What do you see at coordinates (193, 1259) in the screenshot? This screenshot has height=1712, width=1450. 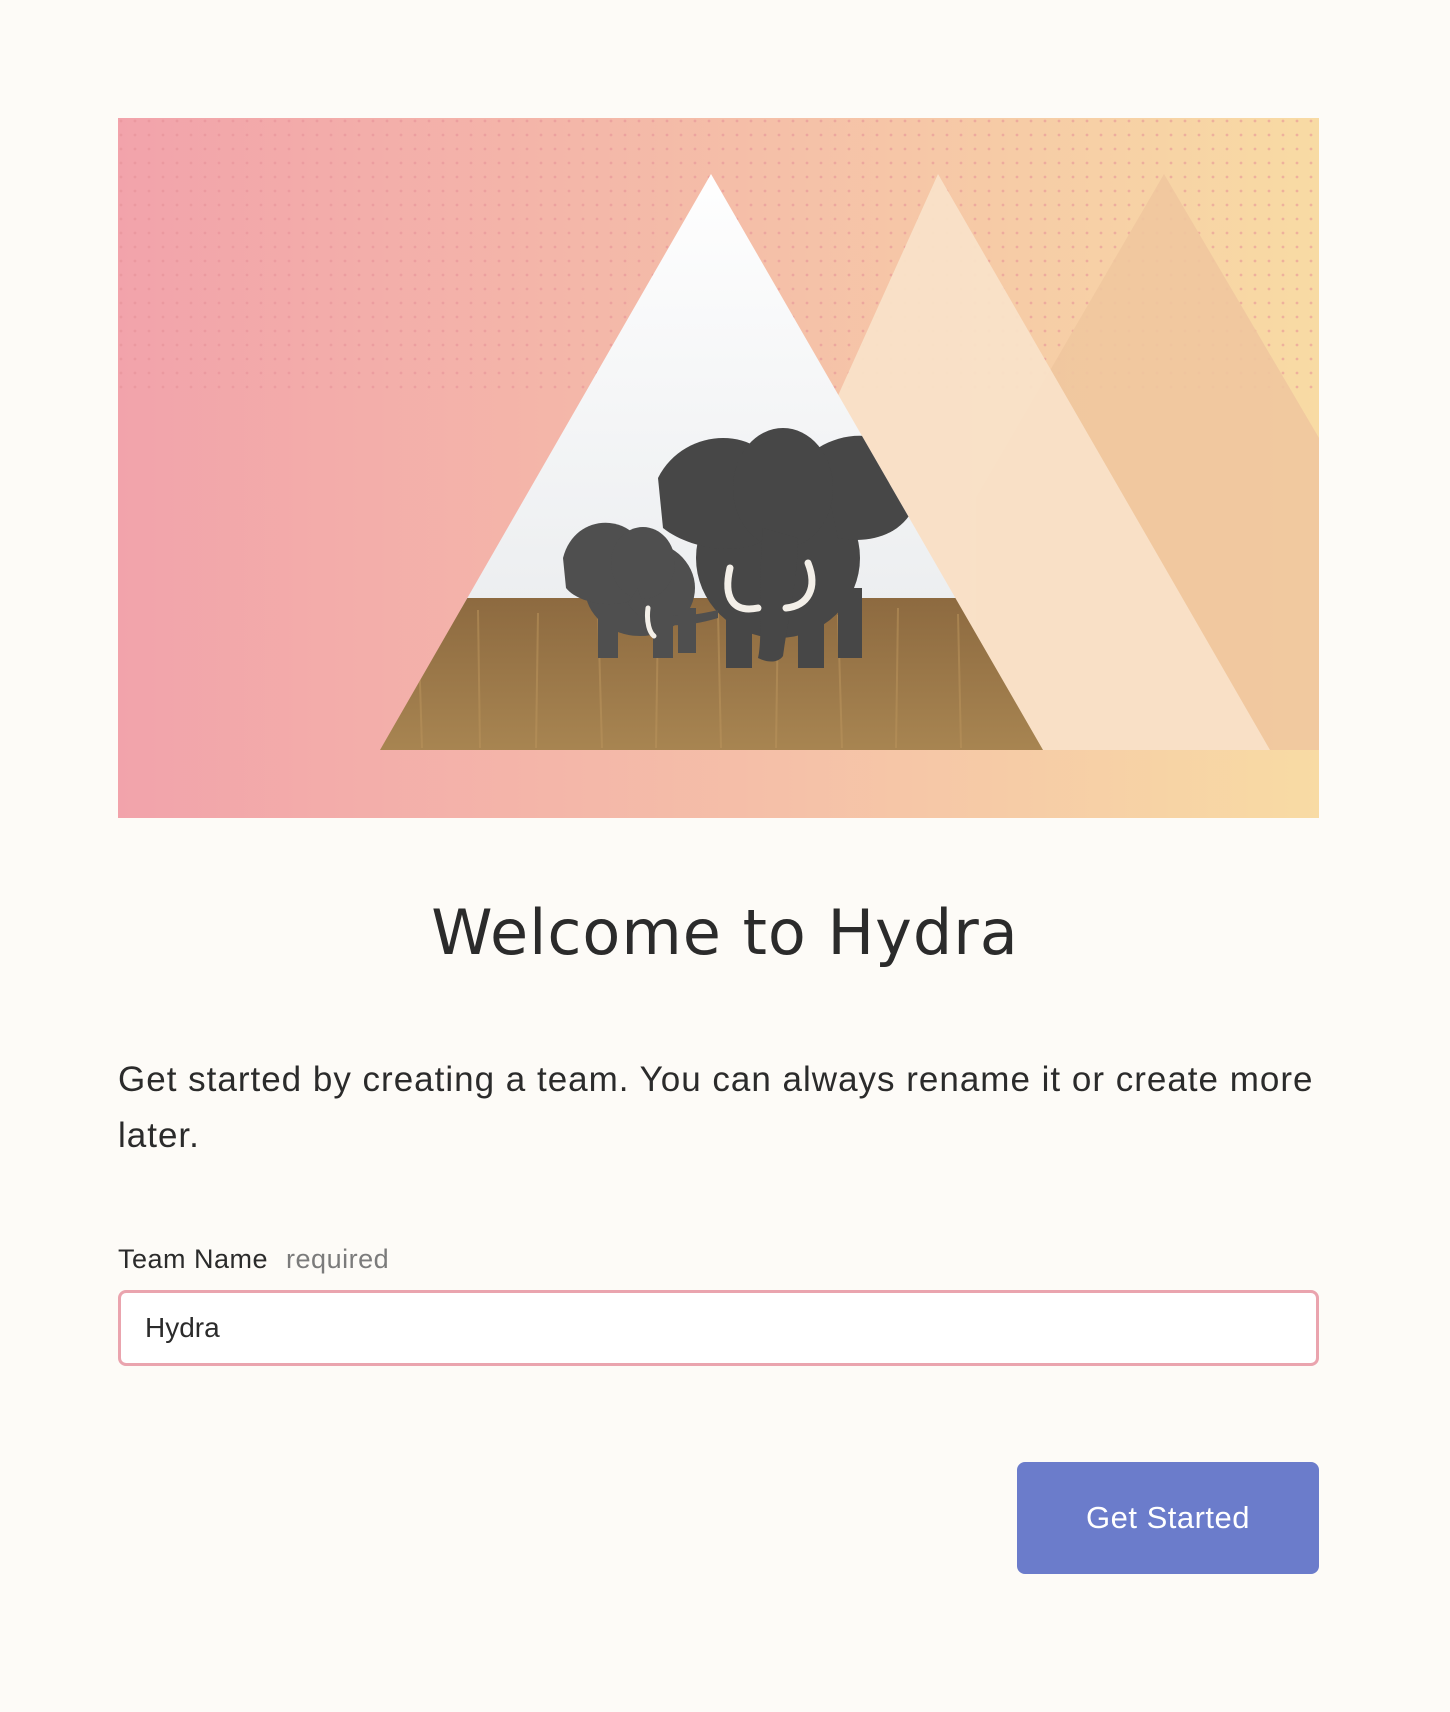 I see `team-name-label-text: Team Name` at bounding box center [193, 1259].